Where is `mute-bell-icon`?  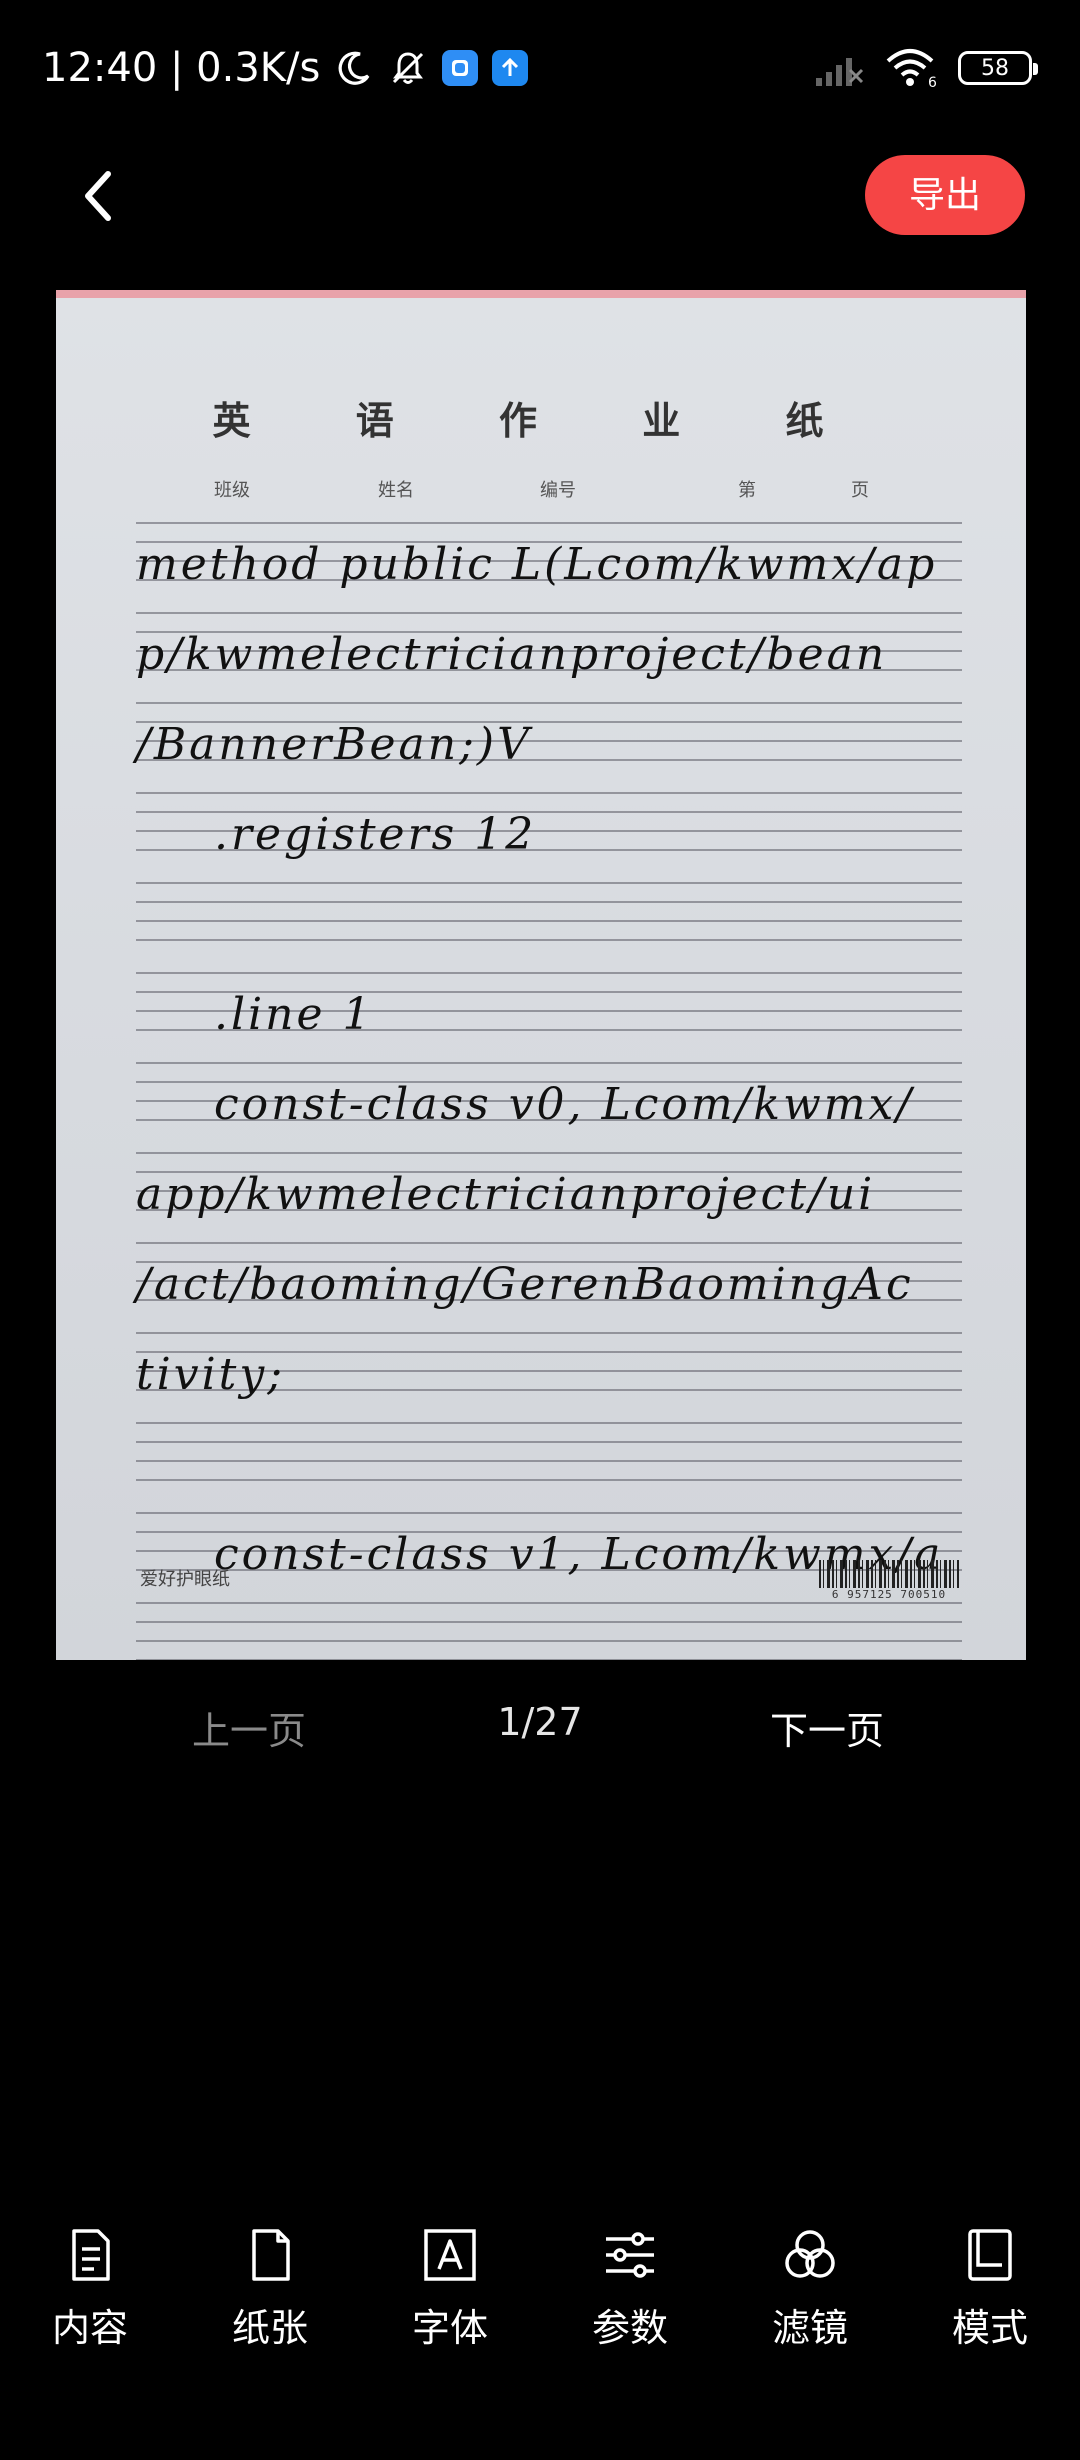
mute-bell-icon is located at coordinates (408, 68).